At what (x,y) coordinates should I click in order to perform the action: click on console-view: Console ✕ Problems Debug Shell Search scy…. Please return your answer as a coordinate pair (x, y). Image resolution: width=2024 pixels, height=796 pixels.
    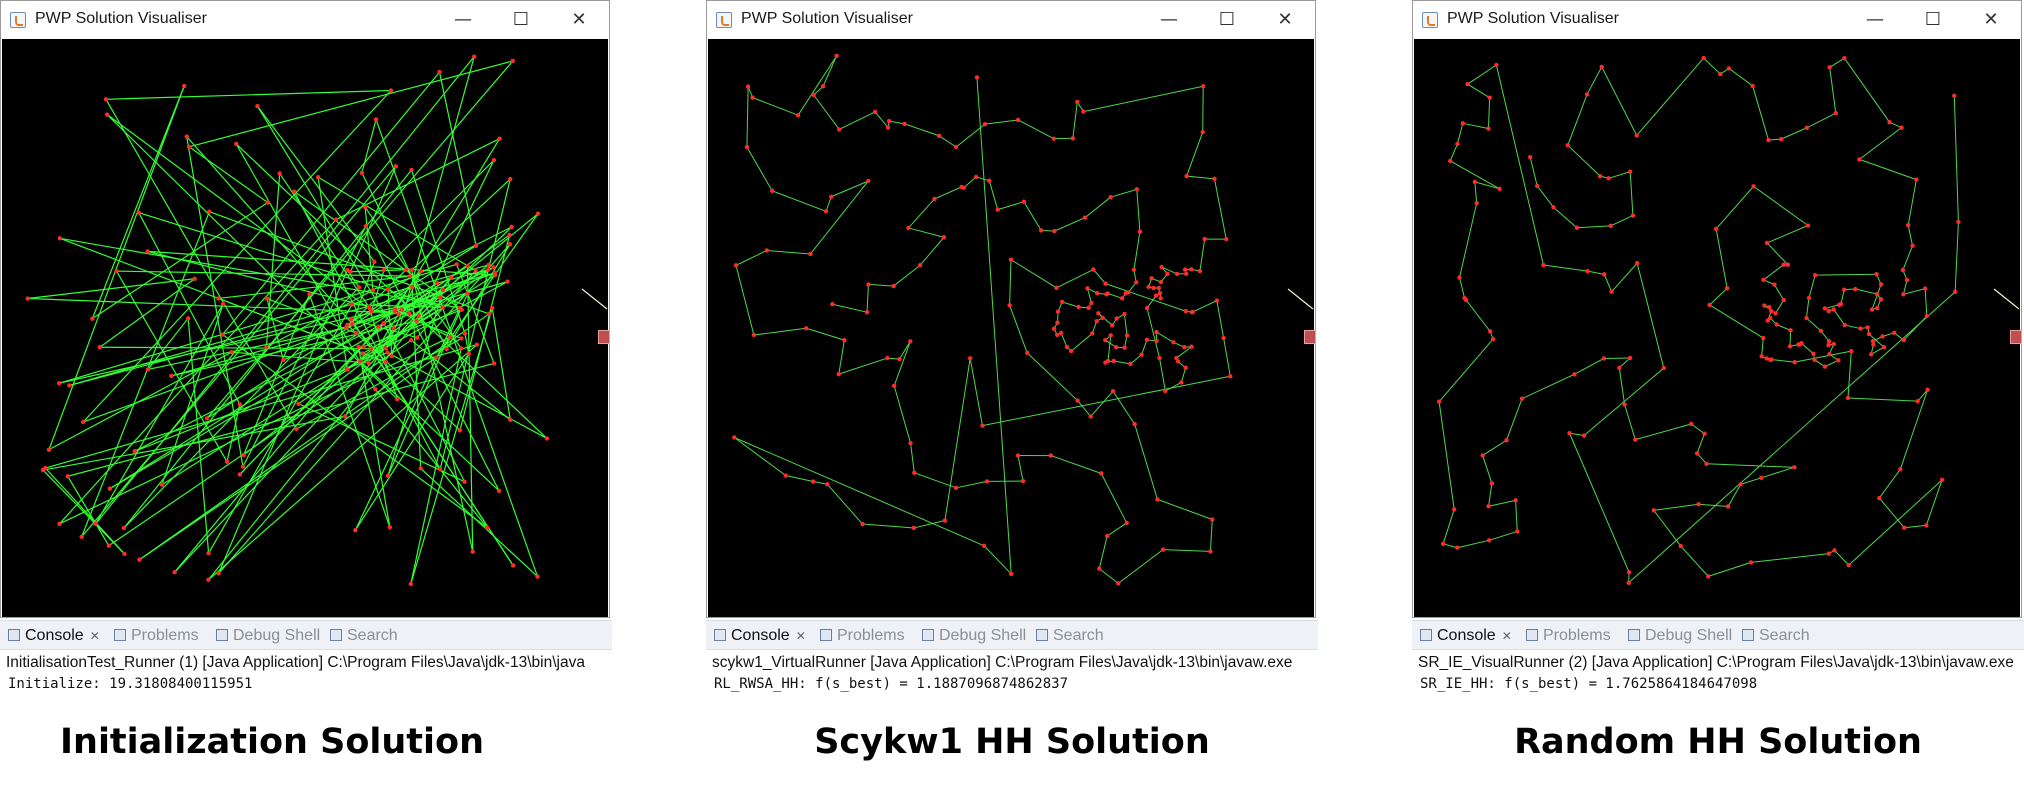
    Looking at the image, I should click on (1012, 661).